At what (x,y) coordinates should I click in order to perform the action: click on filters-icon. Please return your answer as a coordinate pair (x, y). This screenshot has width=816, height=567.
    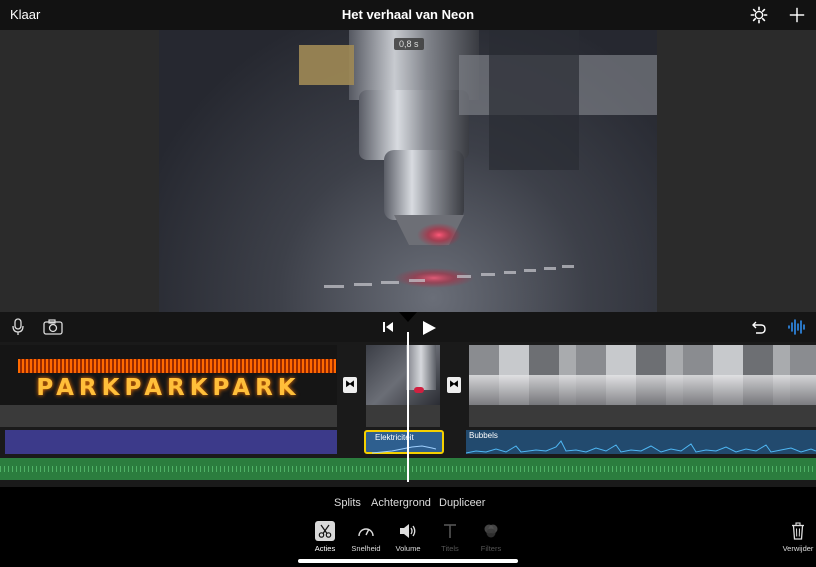
    Looking at the image, I should click on (491, 531).